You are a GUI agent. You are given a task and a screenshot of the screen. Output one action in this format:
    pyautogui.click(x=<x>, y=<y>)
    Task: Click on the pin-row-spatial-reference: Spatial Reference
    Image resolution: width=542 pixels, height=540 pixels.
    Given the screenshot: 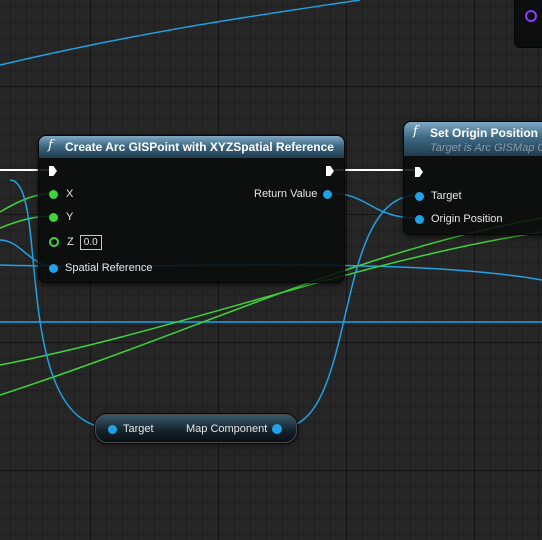 What is the action you would take?
    pyautogui.click(x=100, y=268)
    